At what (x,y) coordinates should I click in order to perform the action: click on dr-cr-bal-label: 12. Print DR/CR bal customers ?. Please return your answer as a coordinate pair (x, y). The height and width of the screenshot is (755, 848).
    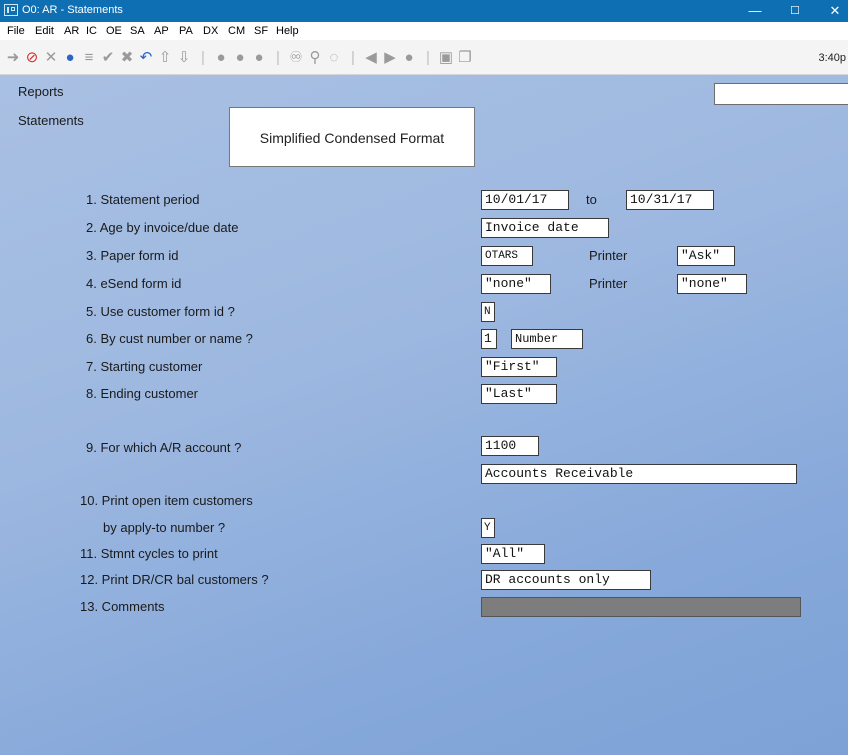
    Looking at the image, I should click on (174, 579).